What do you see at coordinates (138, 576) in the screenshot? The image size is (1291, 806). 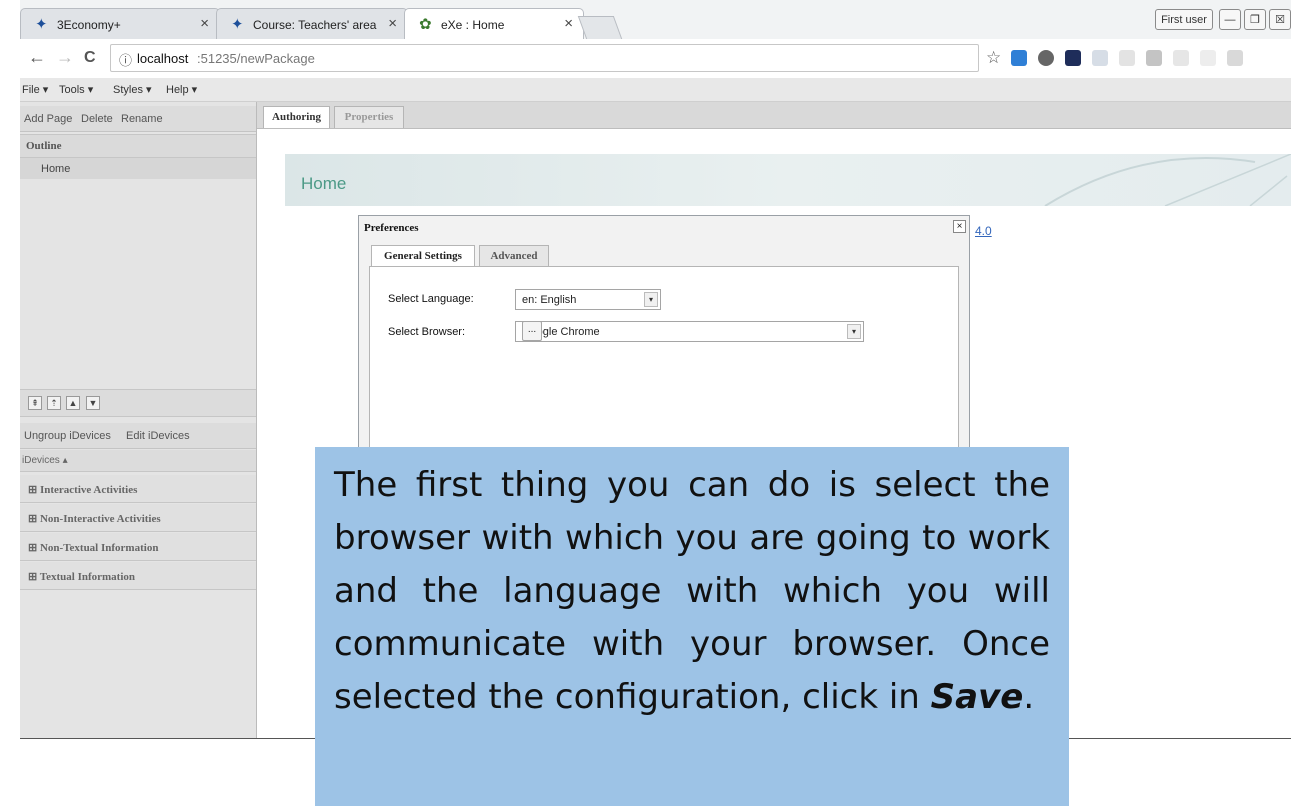 I see `category-textual-information: ⊞ Textual Information` at bounding box center [138, 576].